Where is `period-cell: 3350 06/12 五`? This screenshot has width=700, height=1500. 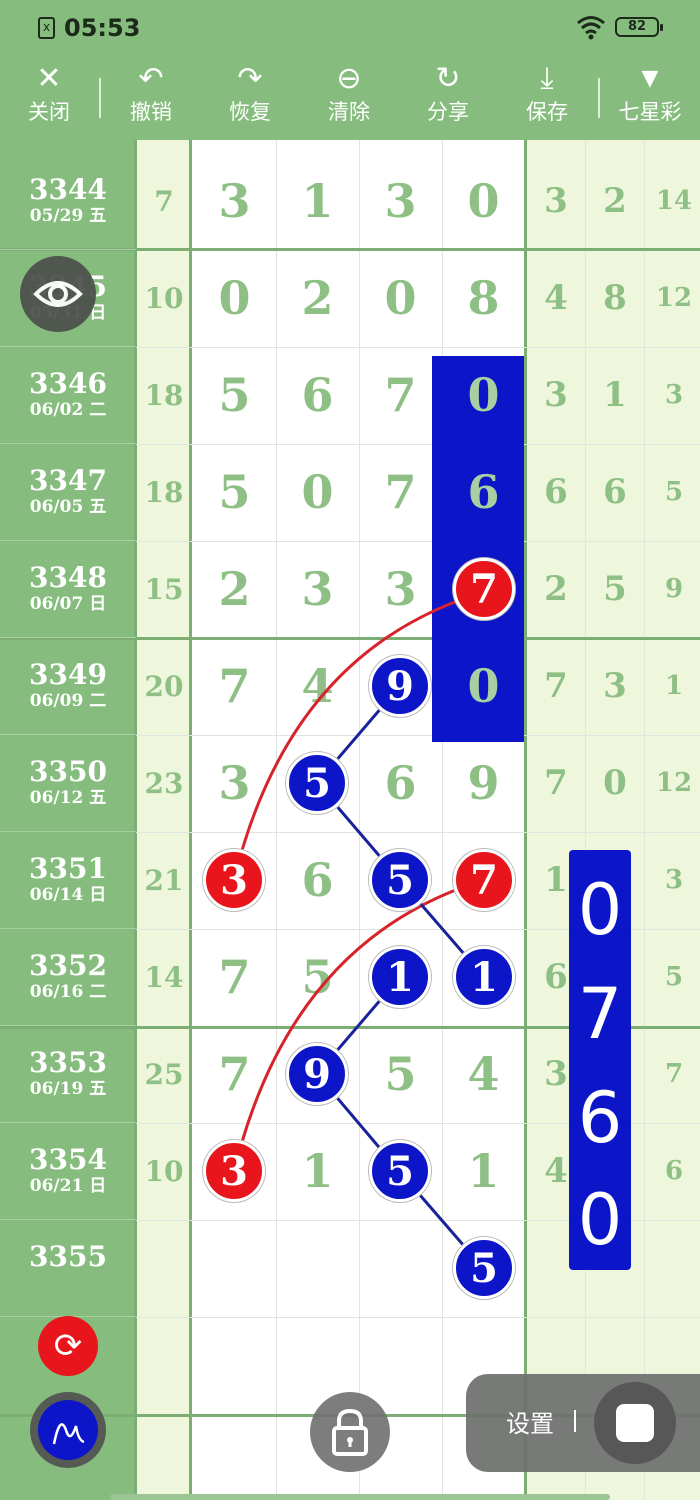
period-cell: 3350 06/12 五 is located at coordinates (68, 783).